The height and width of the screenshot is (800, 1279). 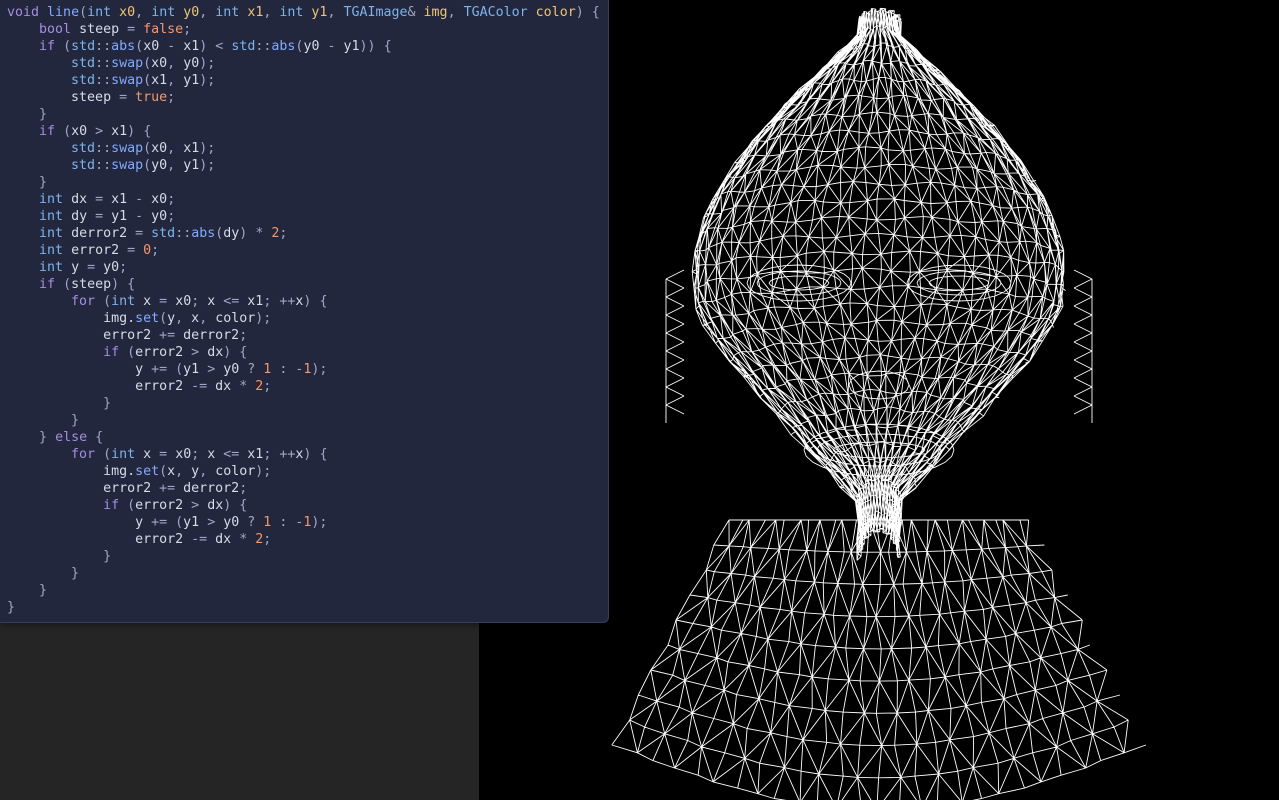 I want to click on code-line: int y = y0;, so click(x=83, y=267).